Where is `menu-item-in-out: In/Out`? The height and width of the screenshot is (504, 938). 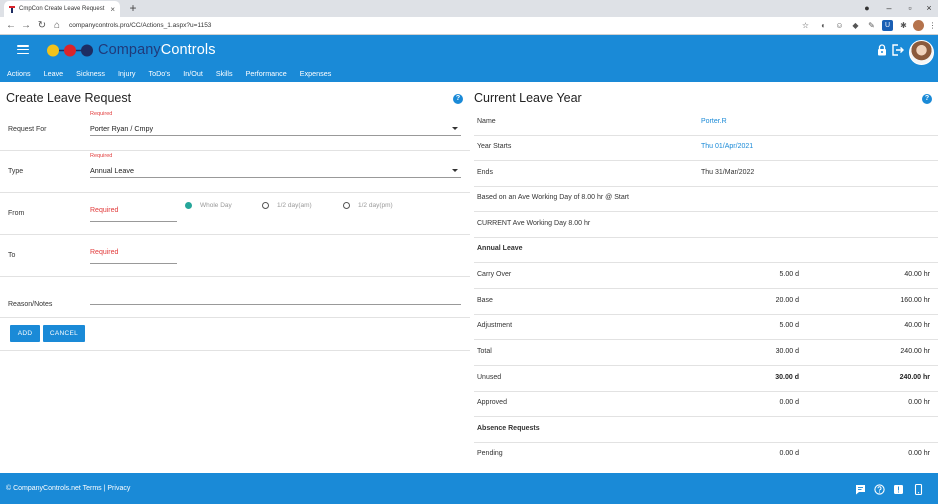
menu-item-in-out: In/Out is located at coordinates (192, 74).